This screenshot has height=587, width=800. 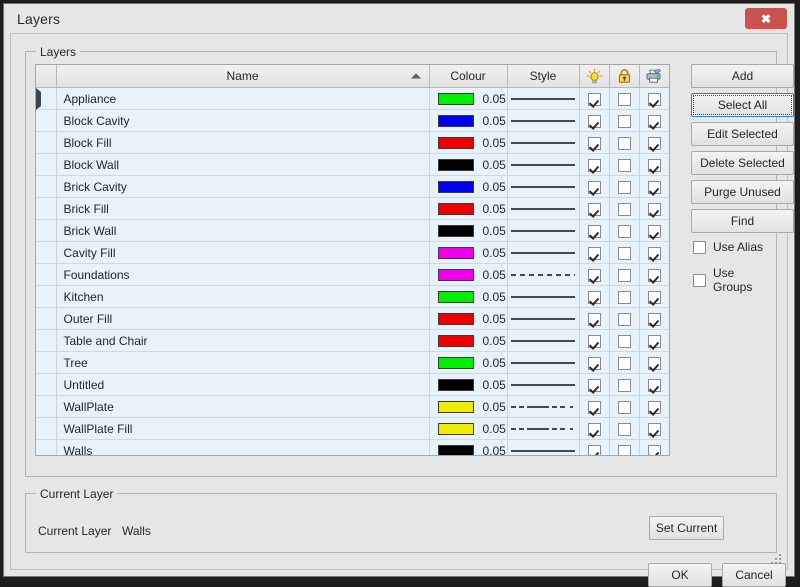 I want to click on delete-selected-button: Delete Selected, so click(x=742, y=163).